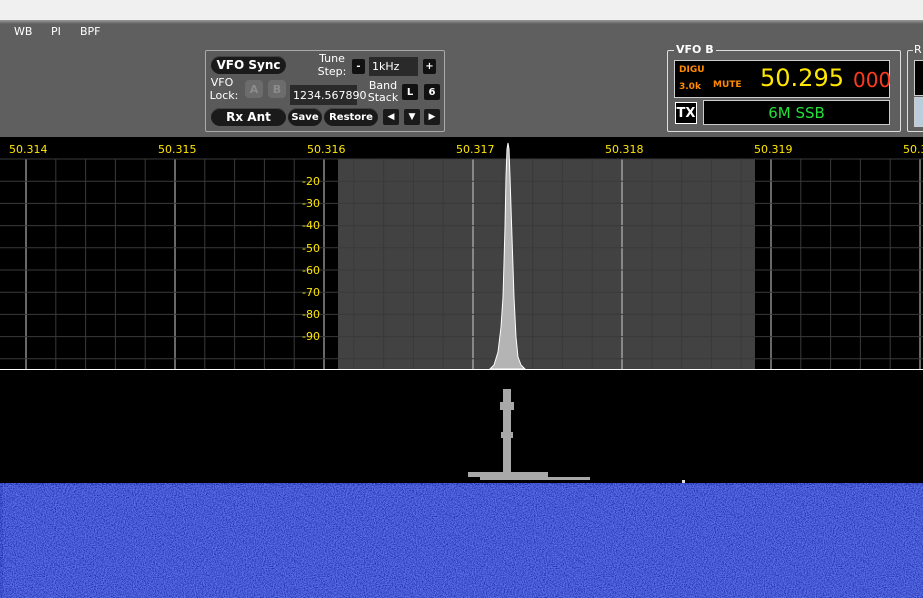 The width and height of the screenshot is (923, 598). Describe the element at coordinates (311, 226) in the screenshot. I see `db-tick: -40` at that location.